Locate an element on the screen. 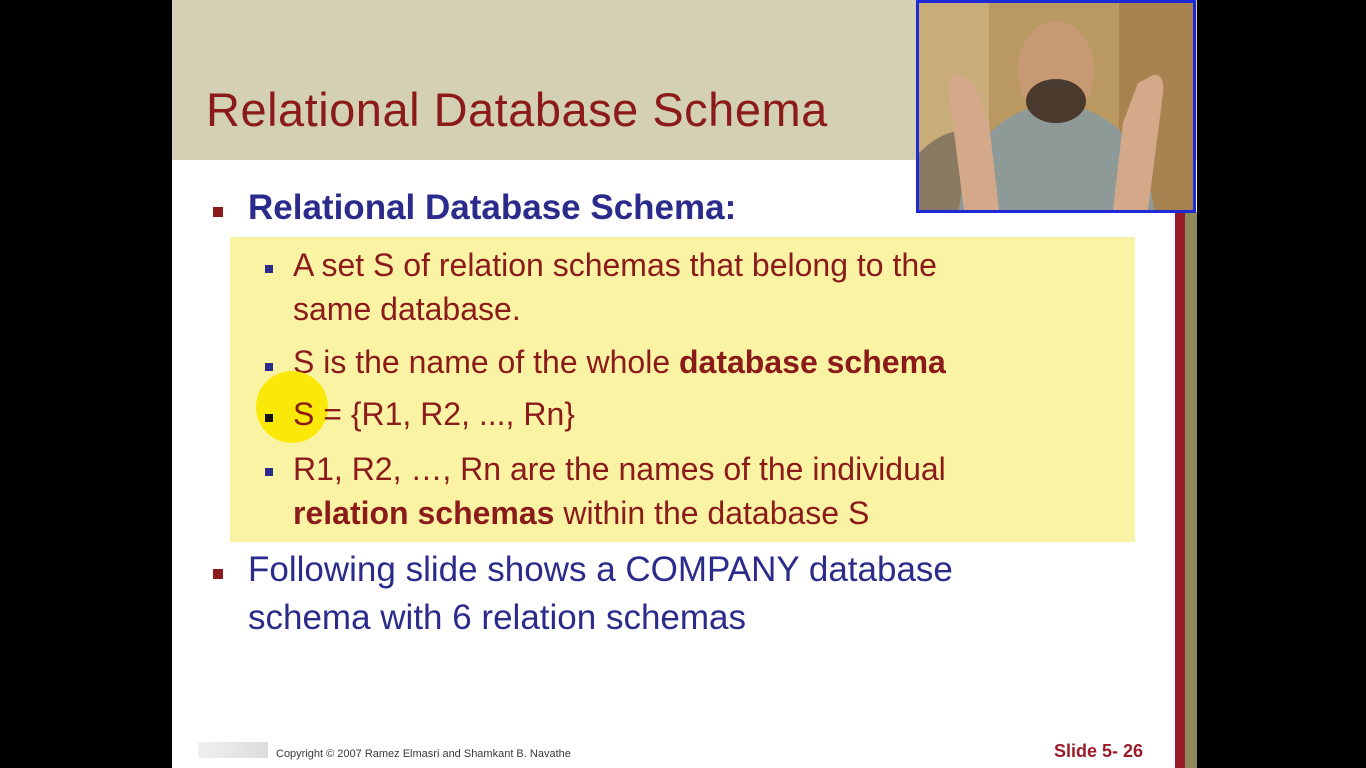  sub-bullet-bold-term: relation schemas is located at coordinates (424, 513).